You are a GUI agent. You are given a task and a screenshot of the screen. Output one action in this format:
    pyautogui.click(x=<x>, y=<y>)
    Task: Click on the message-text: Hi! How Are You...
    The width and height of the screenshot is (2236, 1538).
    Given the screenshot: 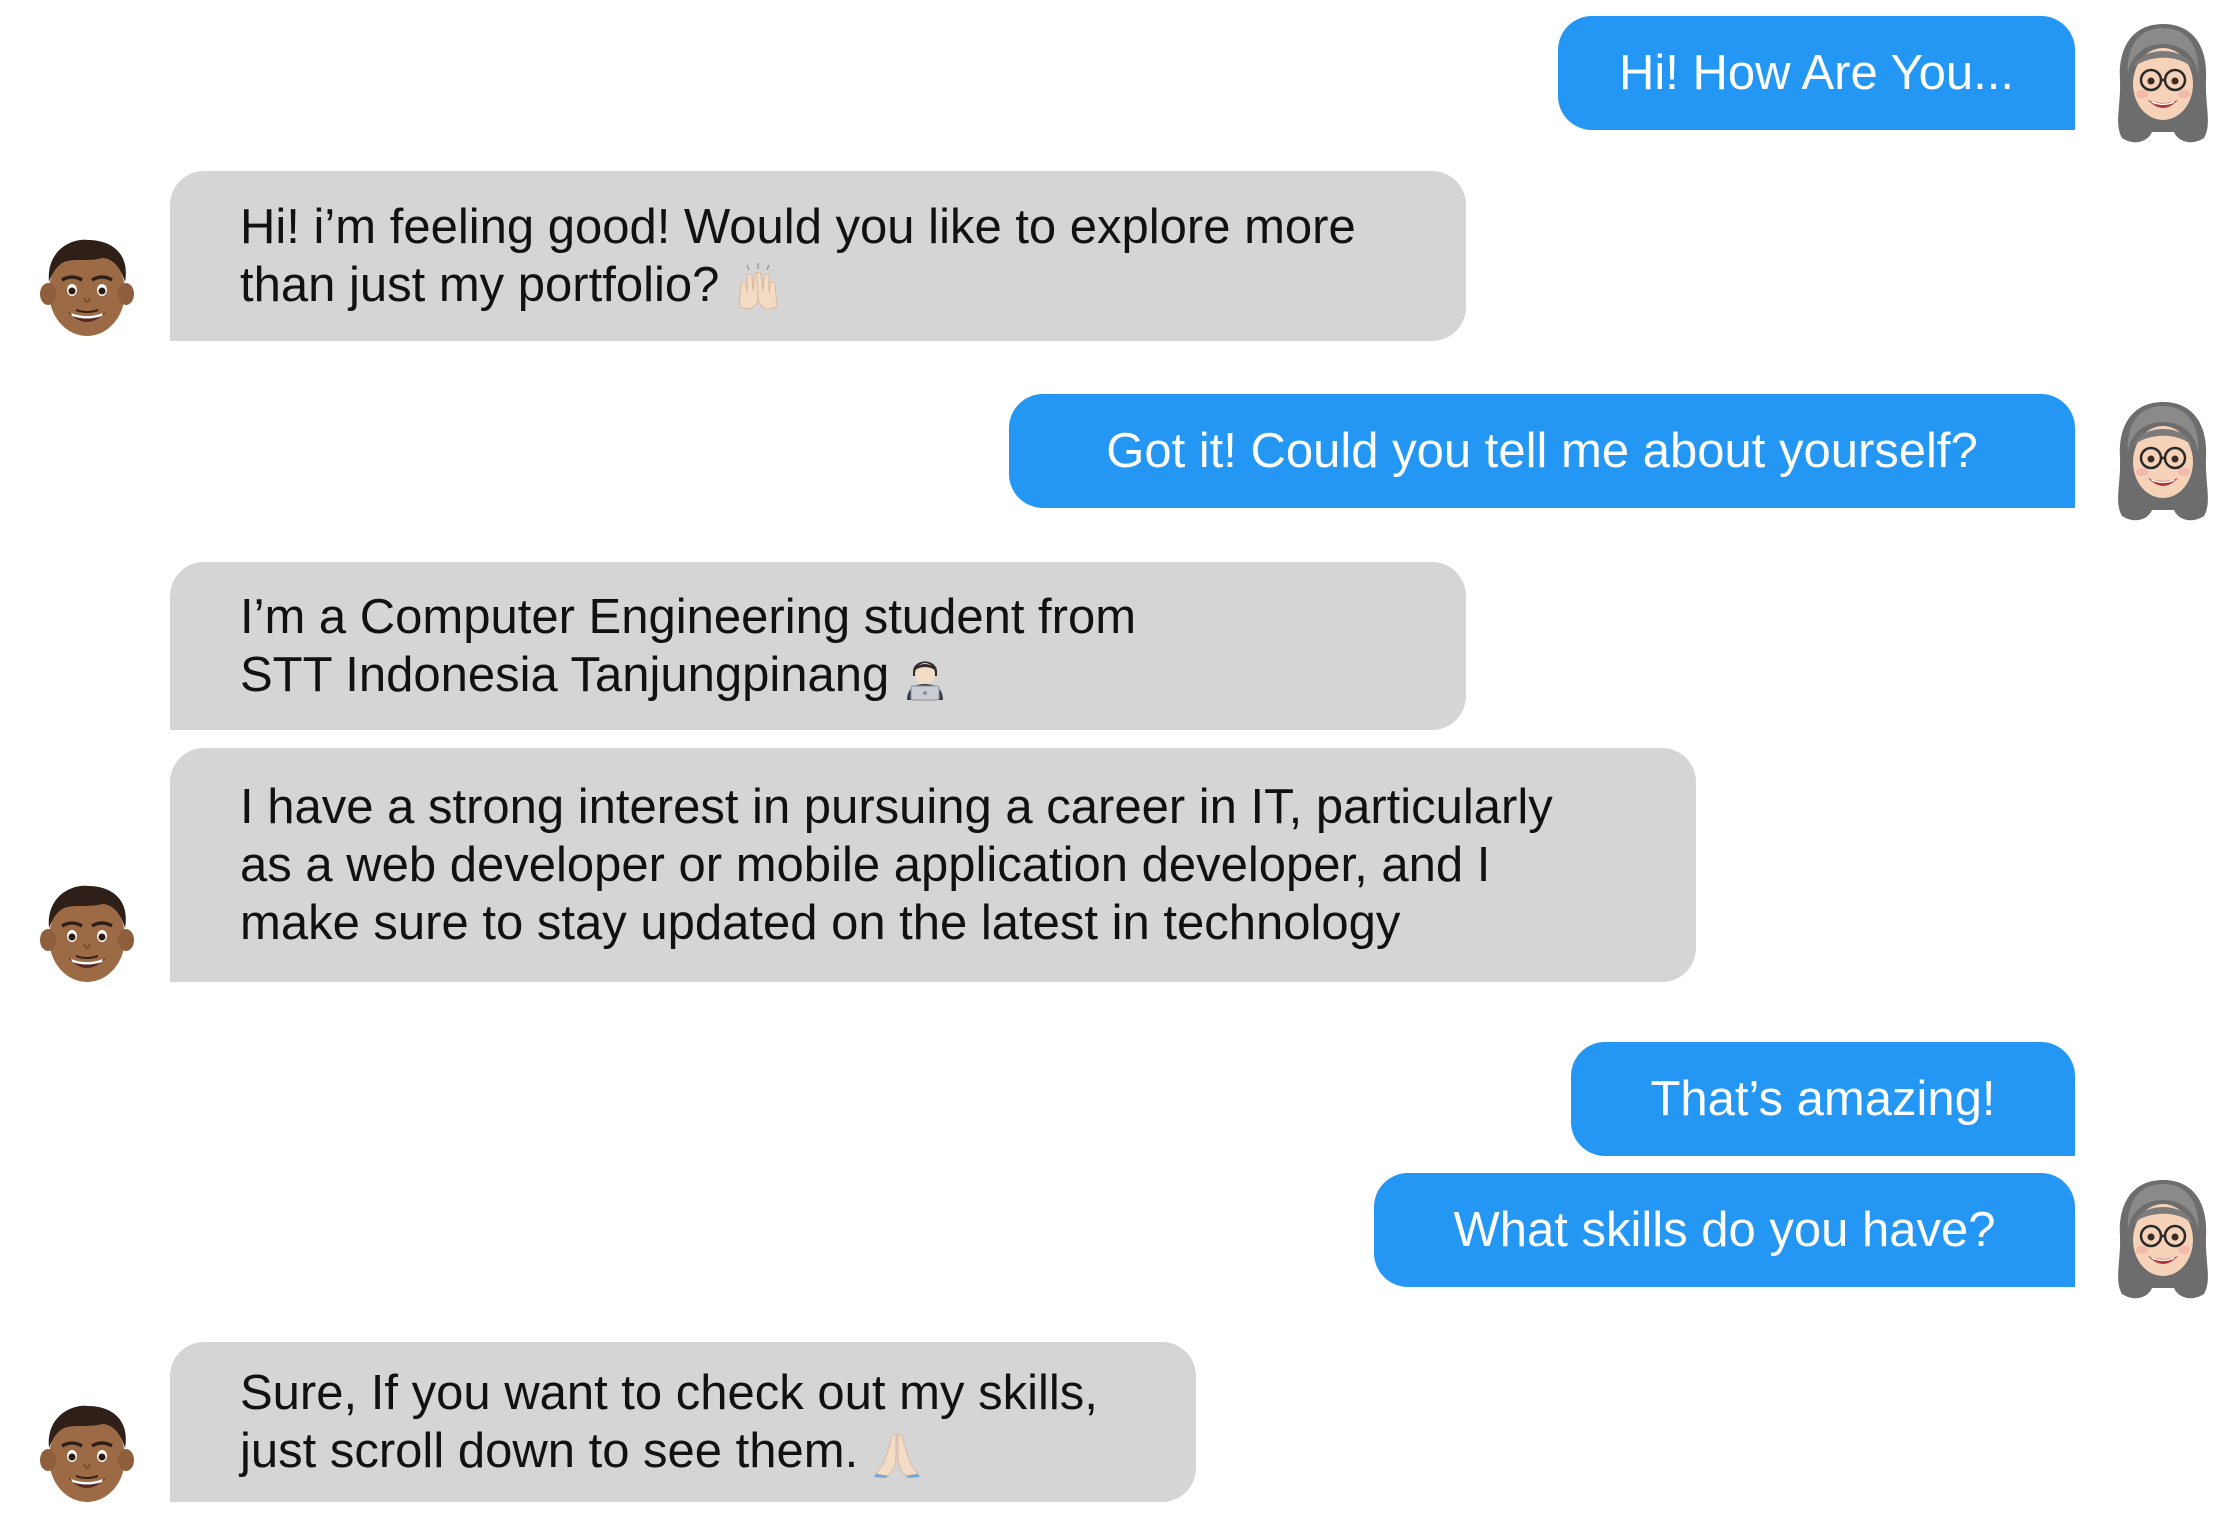 What is the action you would take?
    pyautogui.click(x=1816, y=73)
    